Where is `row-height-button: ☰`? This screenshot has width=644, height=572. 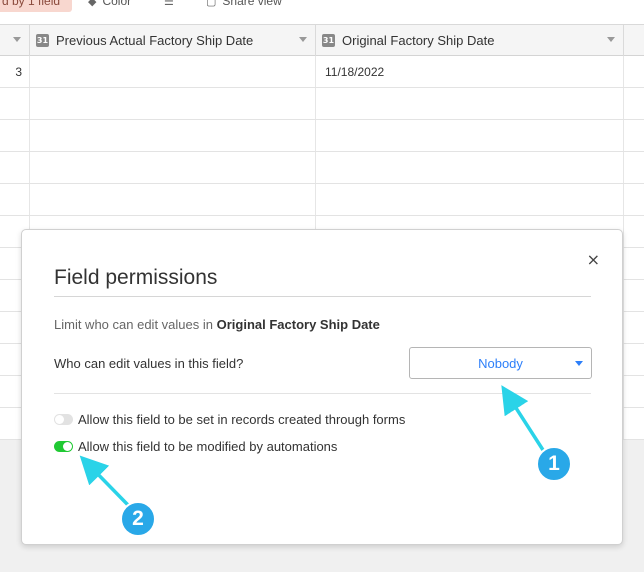 row-height-button: ☰ is located at coordinates (172, 6).